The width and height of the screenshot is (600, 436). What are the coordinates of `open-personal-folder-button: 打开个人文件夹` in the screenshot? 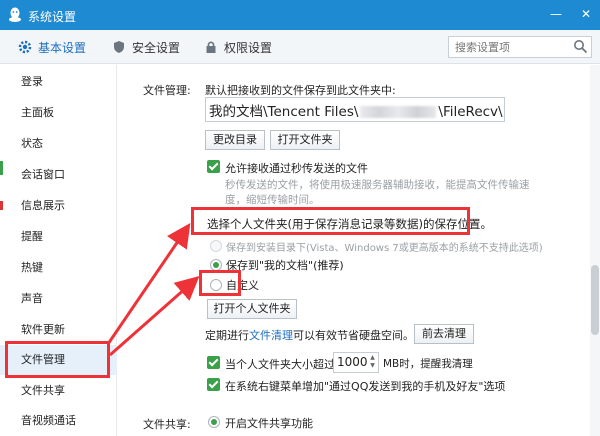 It's located at (252, 309).